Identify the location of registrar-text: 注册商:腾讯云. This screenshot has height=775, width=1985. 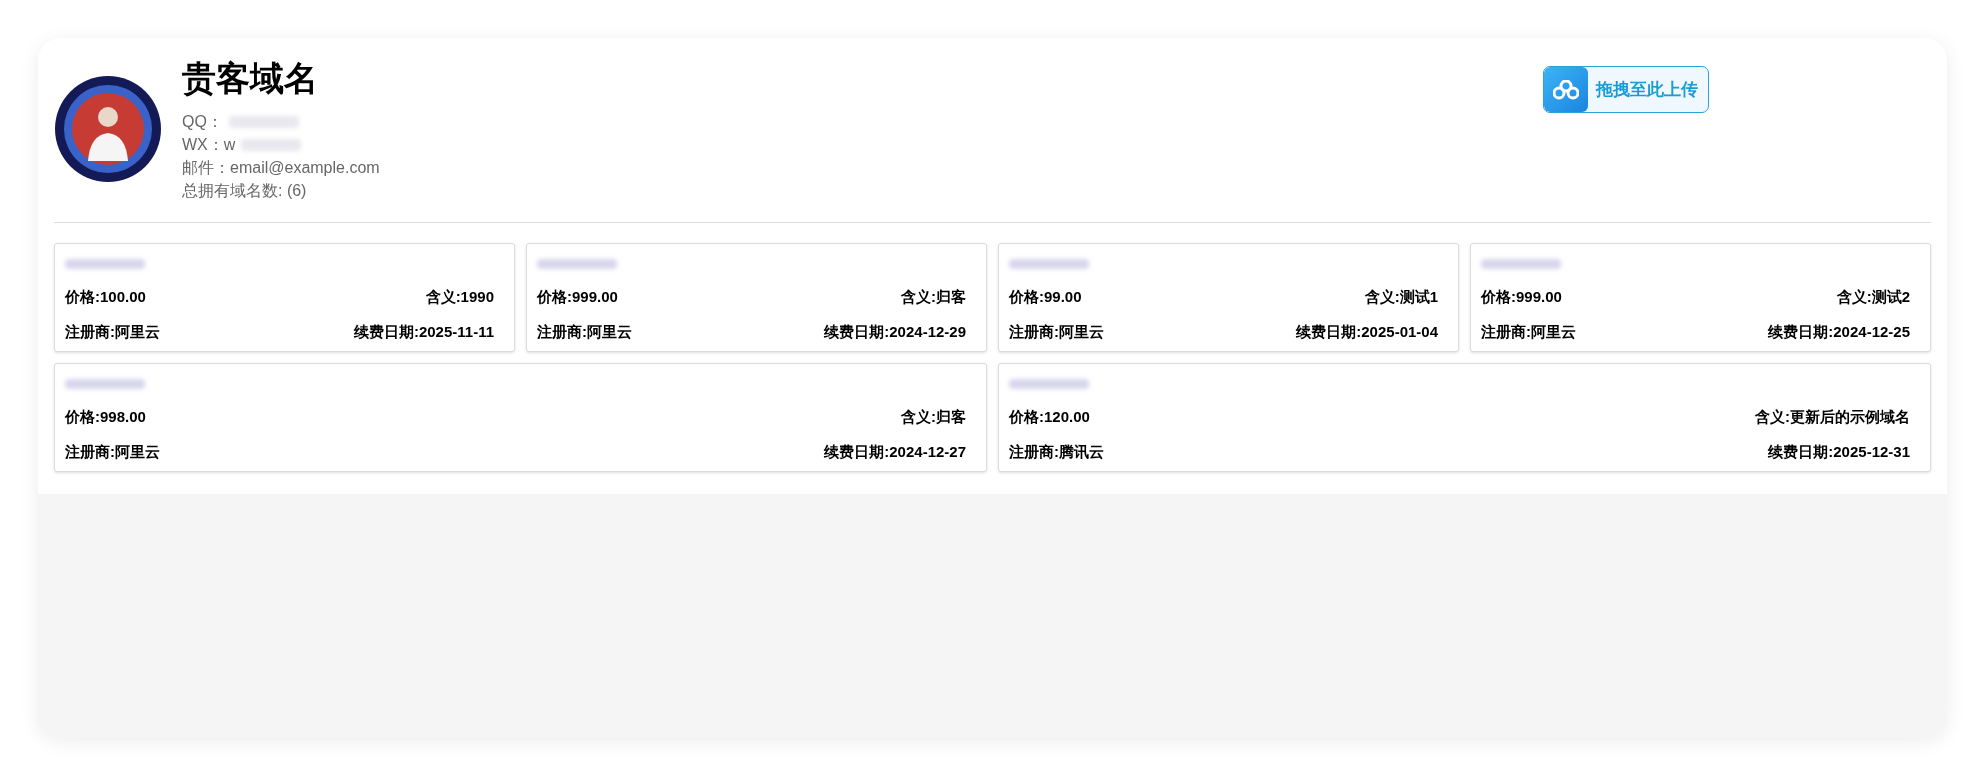
(1056, 451).